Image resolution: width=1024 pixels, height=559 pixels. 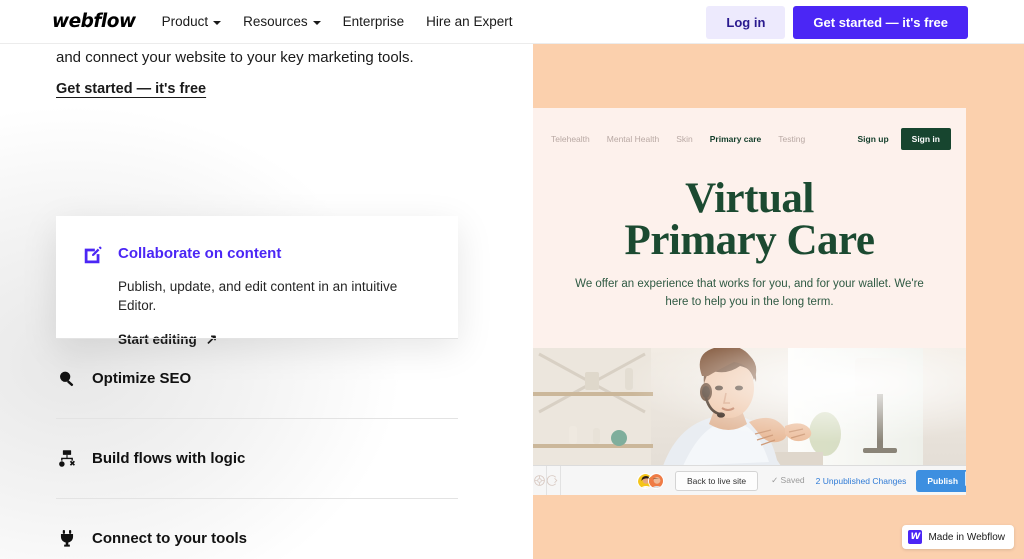 What do you see at coordinates (169, 458) in the screenshot?
I see `accordion-label-build-flows-with-logic: Build flows with logic` at bounding box center [169, 458].